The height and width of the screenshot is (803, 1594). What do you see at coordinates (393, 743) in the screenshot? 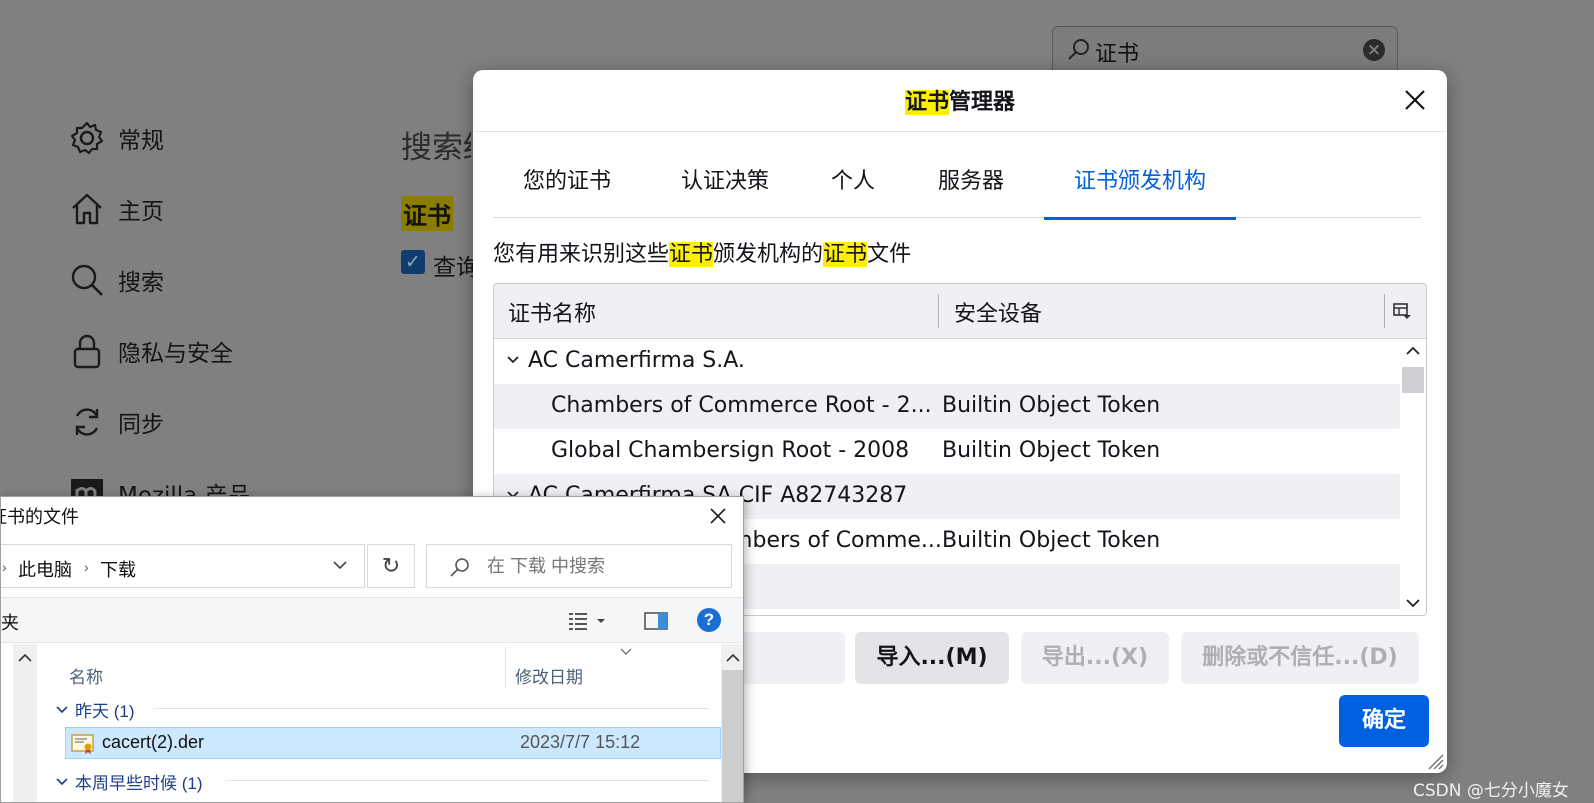
I see `file-row-selected: cacert(2).der 2023/7/7 15:12` at bounding box center [393, 743].